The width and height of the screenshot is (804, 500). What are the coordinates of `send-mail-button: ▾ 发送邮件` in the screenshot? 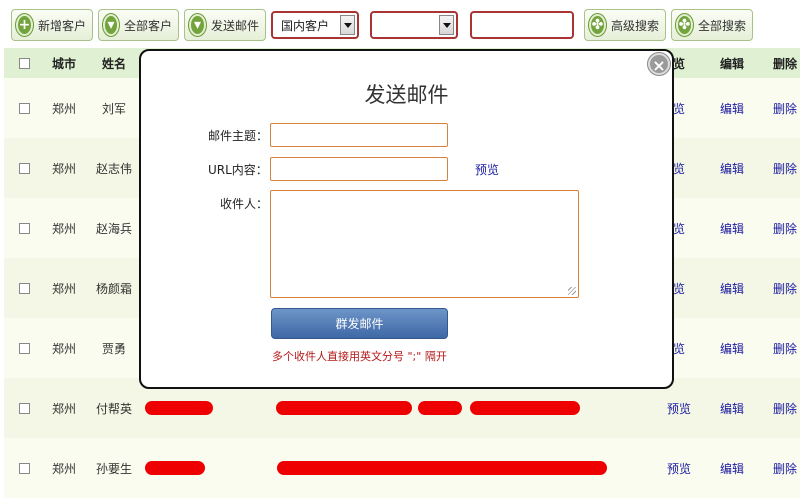 It's located at (225, 25).